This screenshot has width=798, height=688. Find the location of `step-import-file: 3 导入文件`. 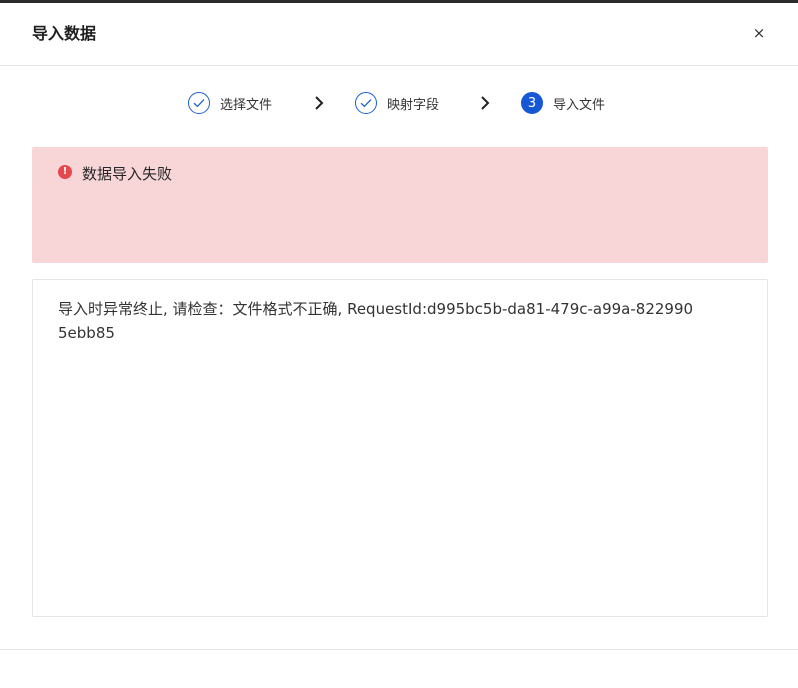

step-import-file: 3 导入文件 is located at coordinates (563, 103).